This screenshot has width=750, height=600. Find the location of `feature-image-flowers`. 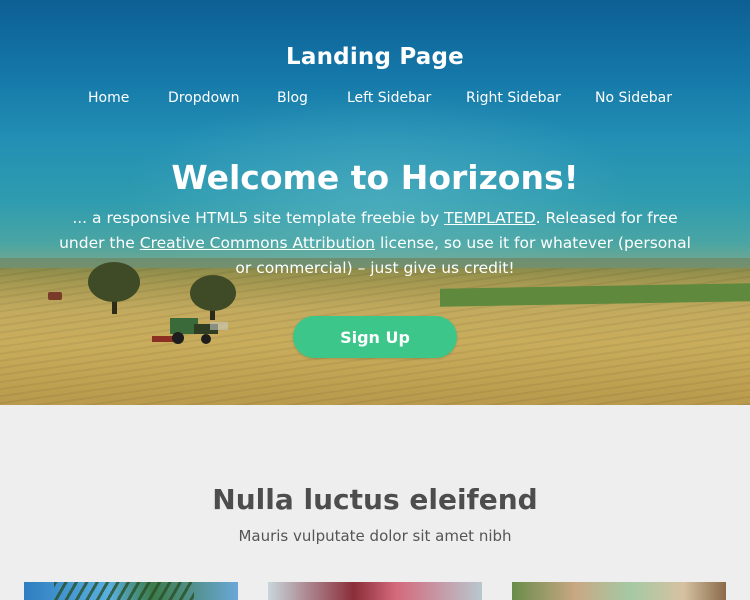

feature-image-flowers is located at coordinates (375, 591).